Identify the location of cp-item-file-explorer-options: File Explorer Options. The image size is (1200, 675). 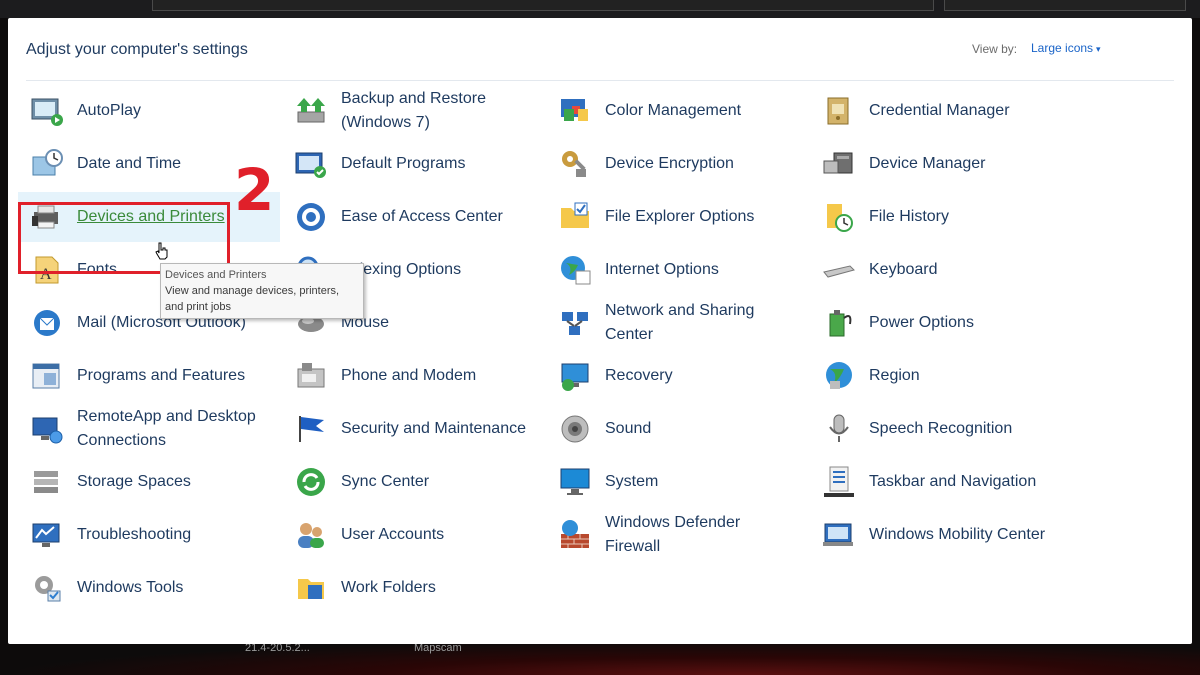
(677, 217).